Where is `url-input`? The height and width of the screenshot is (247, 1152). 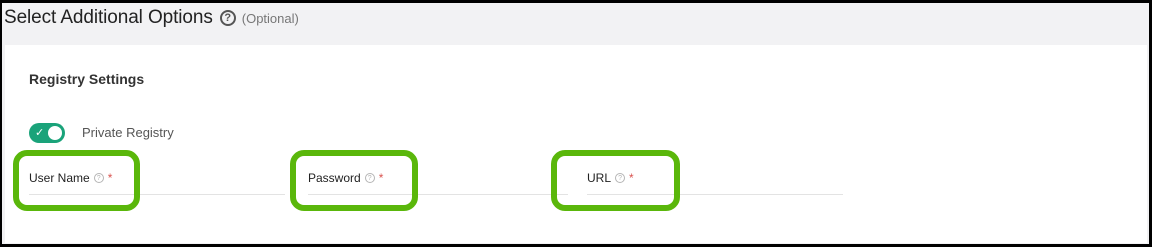
url-input is located at coordinates (715, 190).